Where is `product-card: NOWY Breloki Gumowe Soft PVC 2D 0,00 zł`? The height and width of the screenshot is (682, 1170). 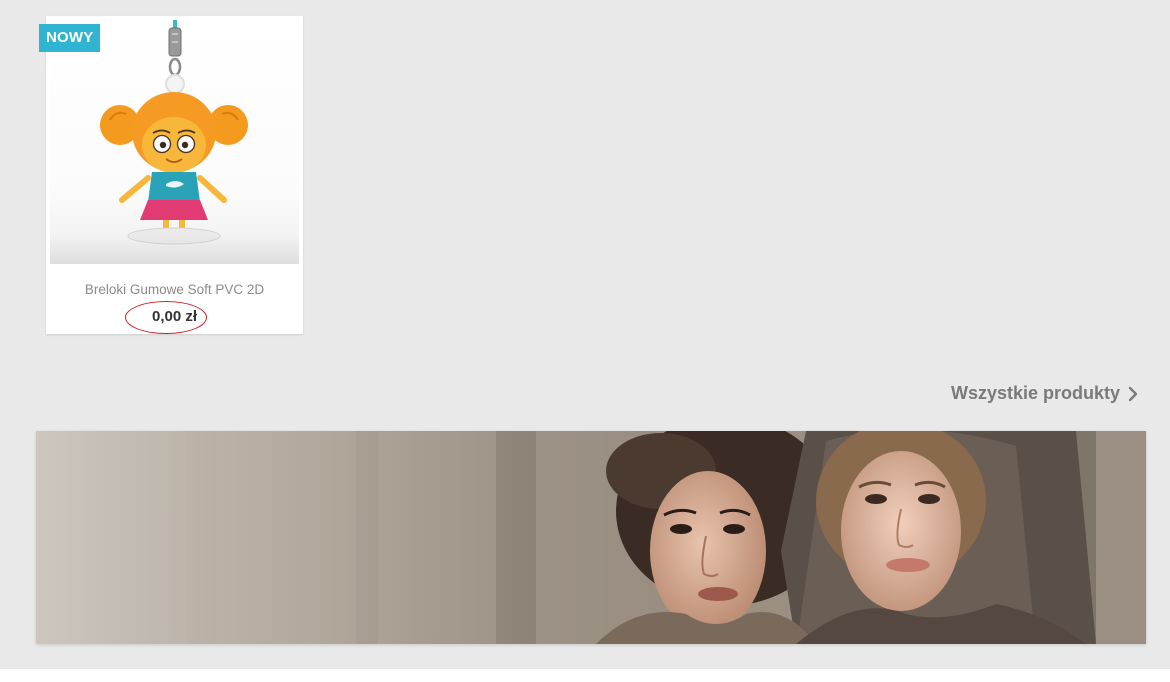 product-card: NOWY Breloki Gumowe Soft PVC 2D 0,00 zł is located at coordinates (171, 175).